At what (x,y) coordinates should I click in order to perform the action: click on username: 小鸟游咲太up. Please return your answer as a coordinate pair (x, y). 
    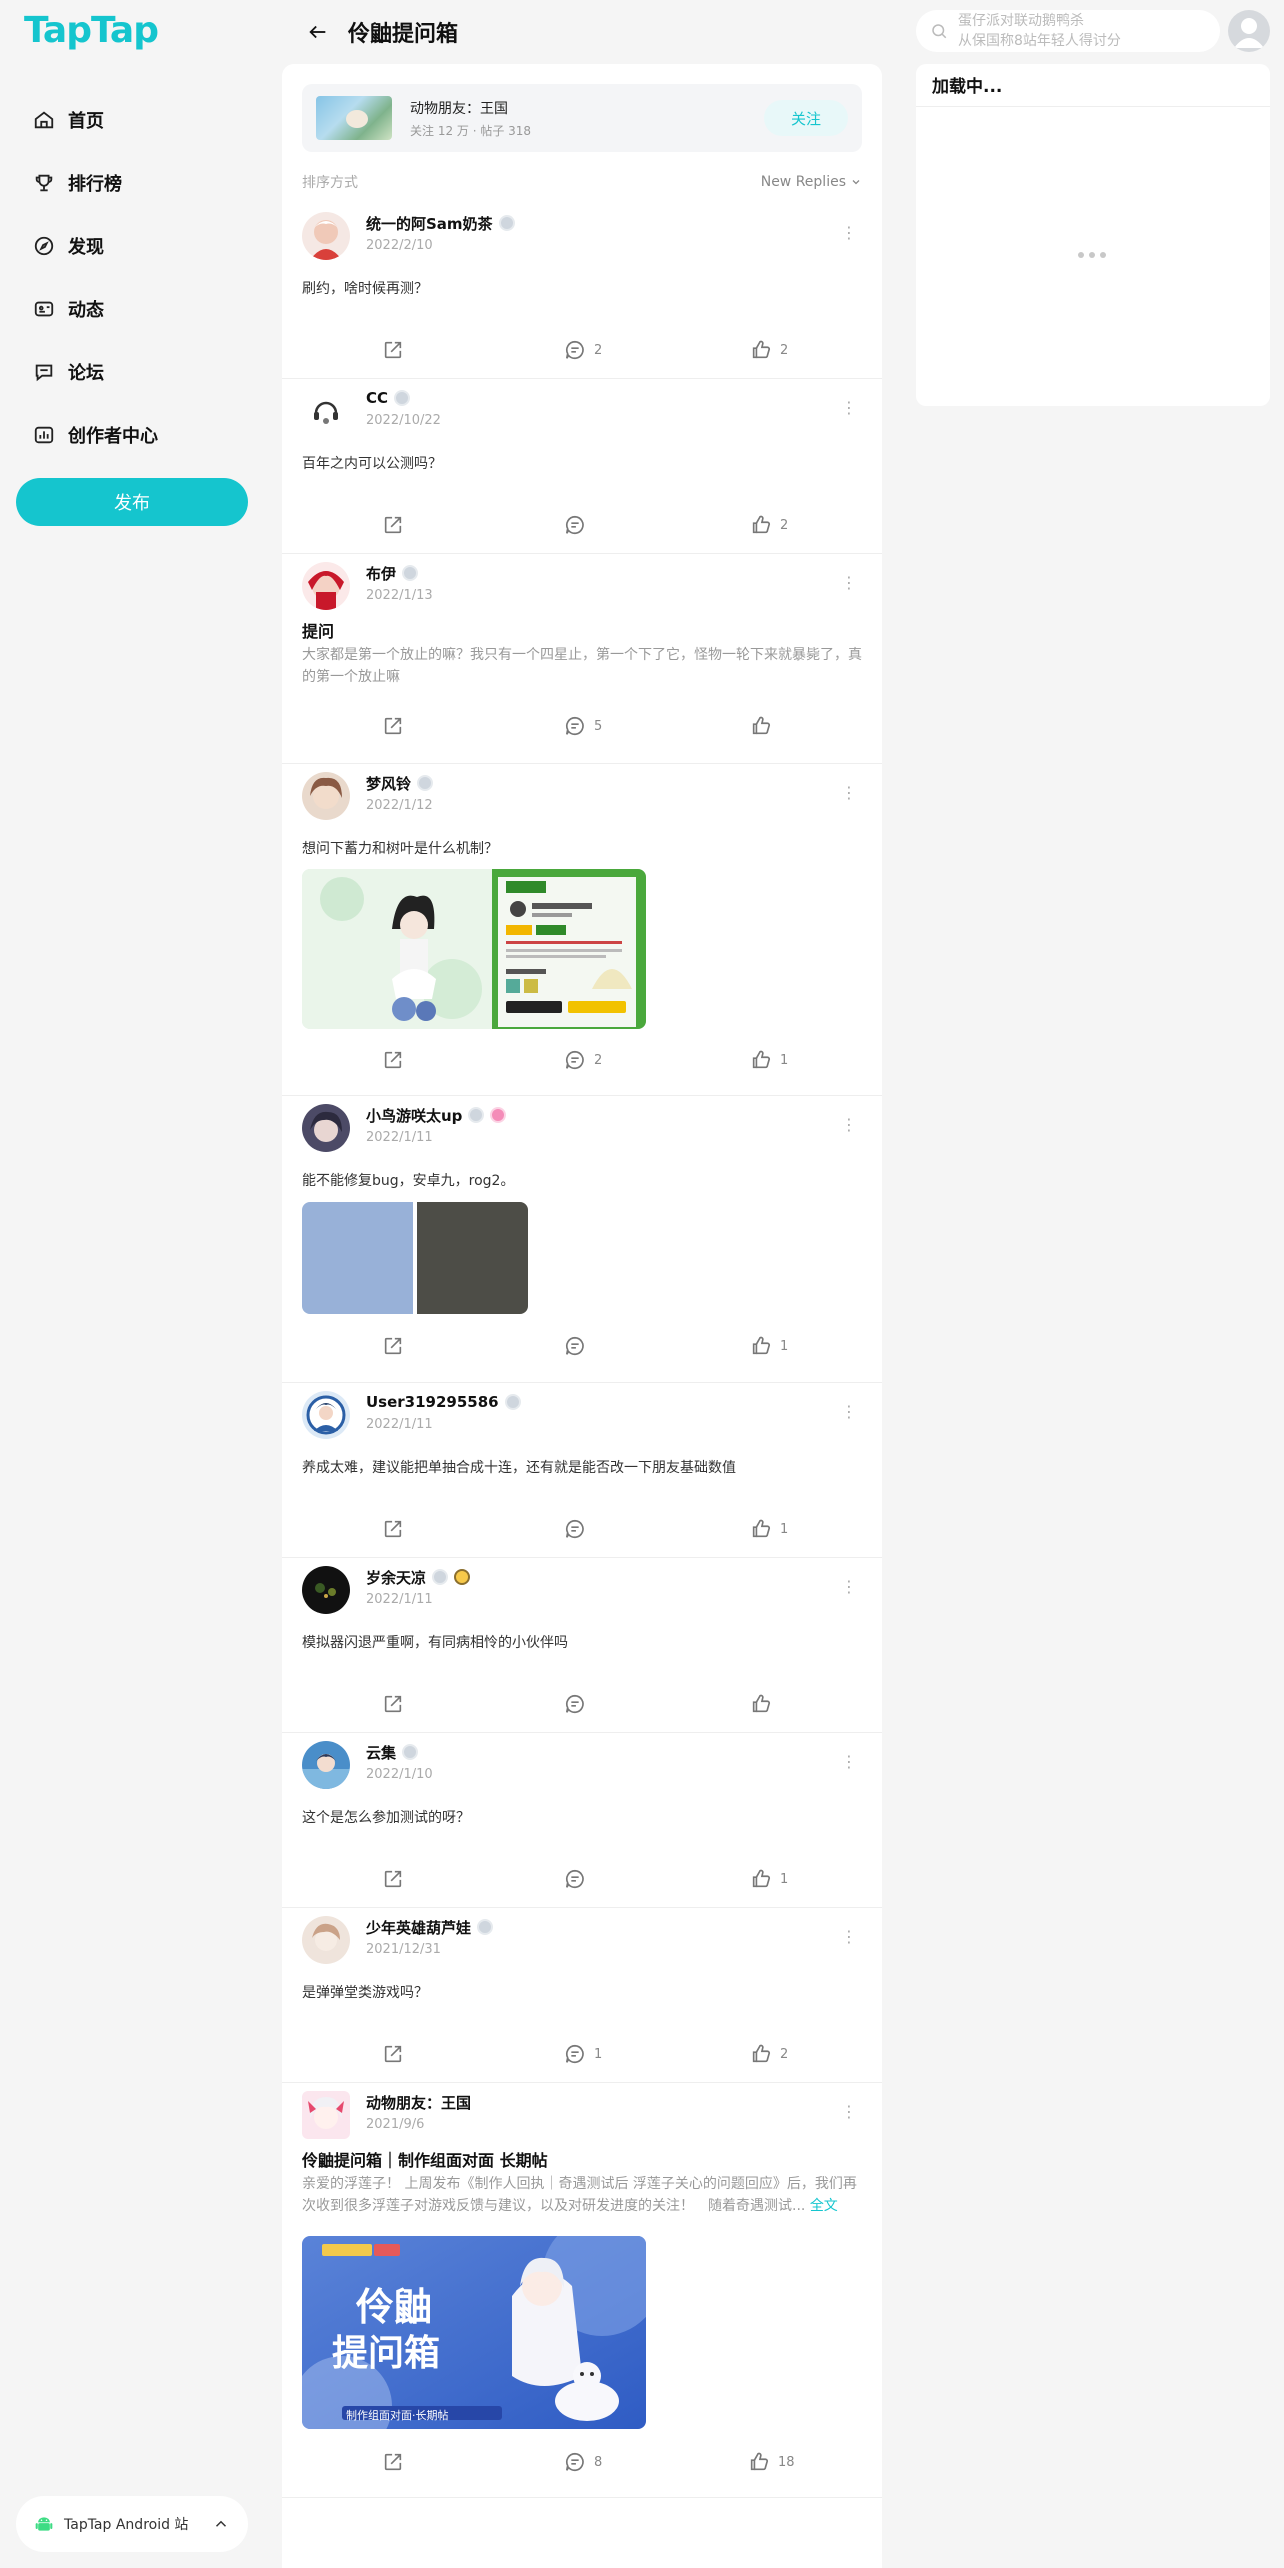
    Looking at the image, I should click on (414, 1115).